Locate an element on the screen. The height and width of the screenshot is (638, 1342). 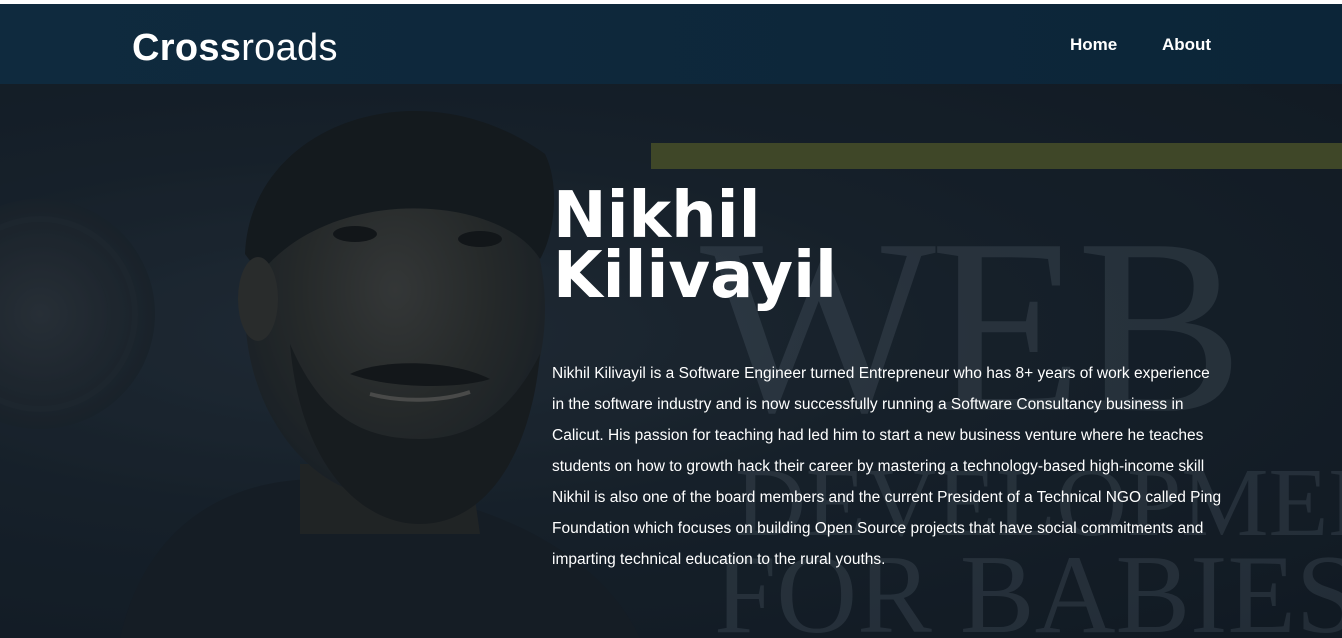
hero-name-last: Kilivayil is located at coordinates (695, 276).